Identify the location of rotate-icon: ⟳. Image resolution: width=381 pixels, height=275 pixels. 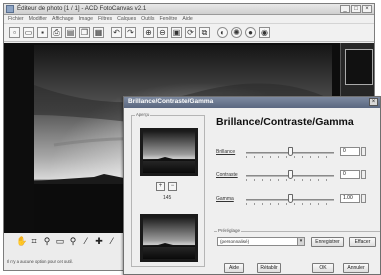
(190, 32).